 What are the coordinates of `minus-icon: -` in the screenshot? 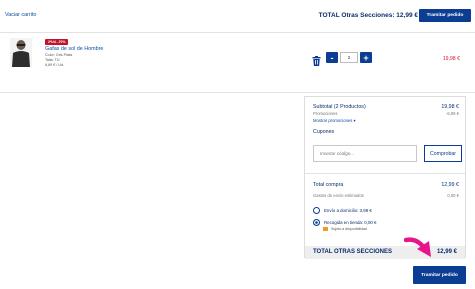 It's located at (332, 57).